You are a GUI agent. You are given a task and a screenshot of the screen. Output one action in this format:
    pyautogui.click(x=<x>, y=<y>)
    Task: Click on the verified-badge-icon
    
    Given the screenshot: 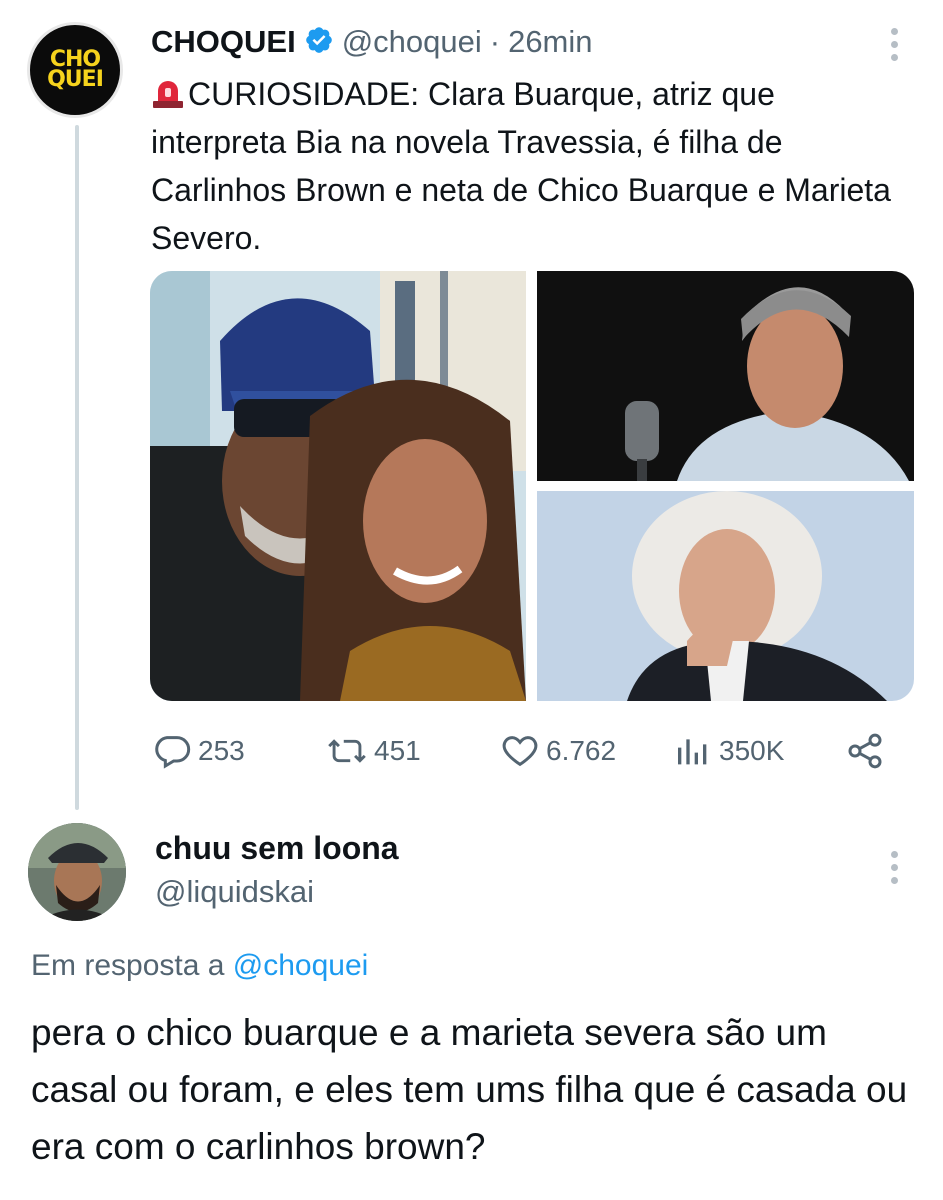 What is the action you would take?
    pyautogui.click(x=319, y=42)
    